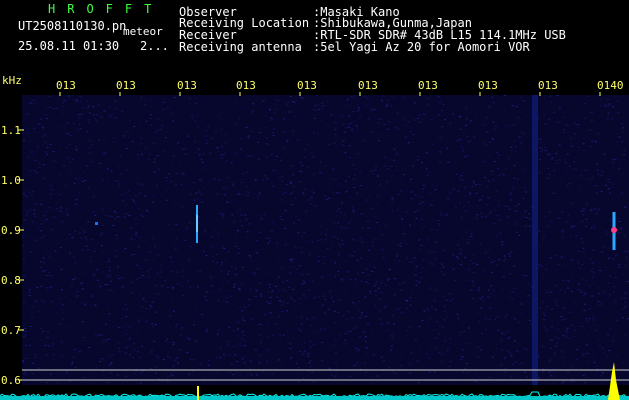 This screenshot has width=629, height=400. Describe the element at coordinates (535, 240) in the screenshot. I see `interference-band` at that location.